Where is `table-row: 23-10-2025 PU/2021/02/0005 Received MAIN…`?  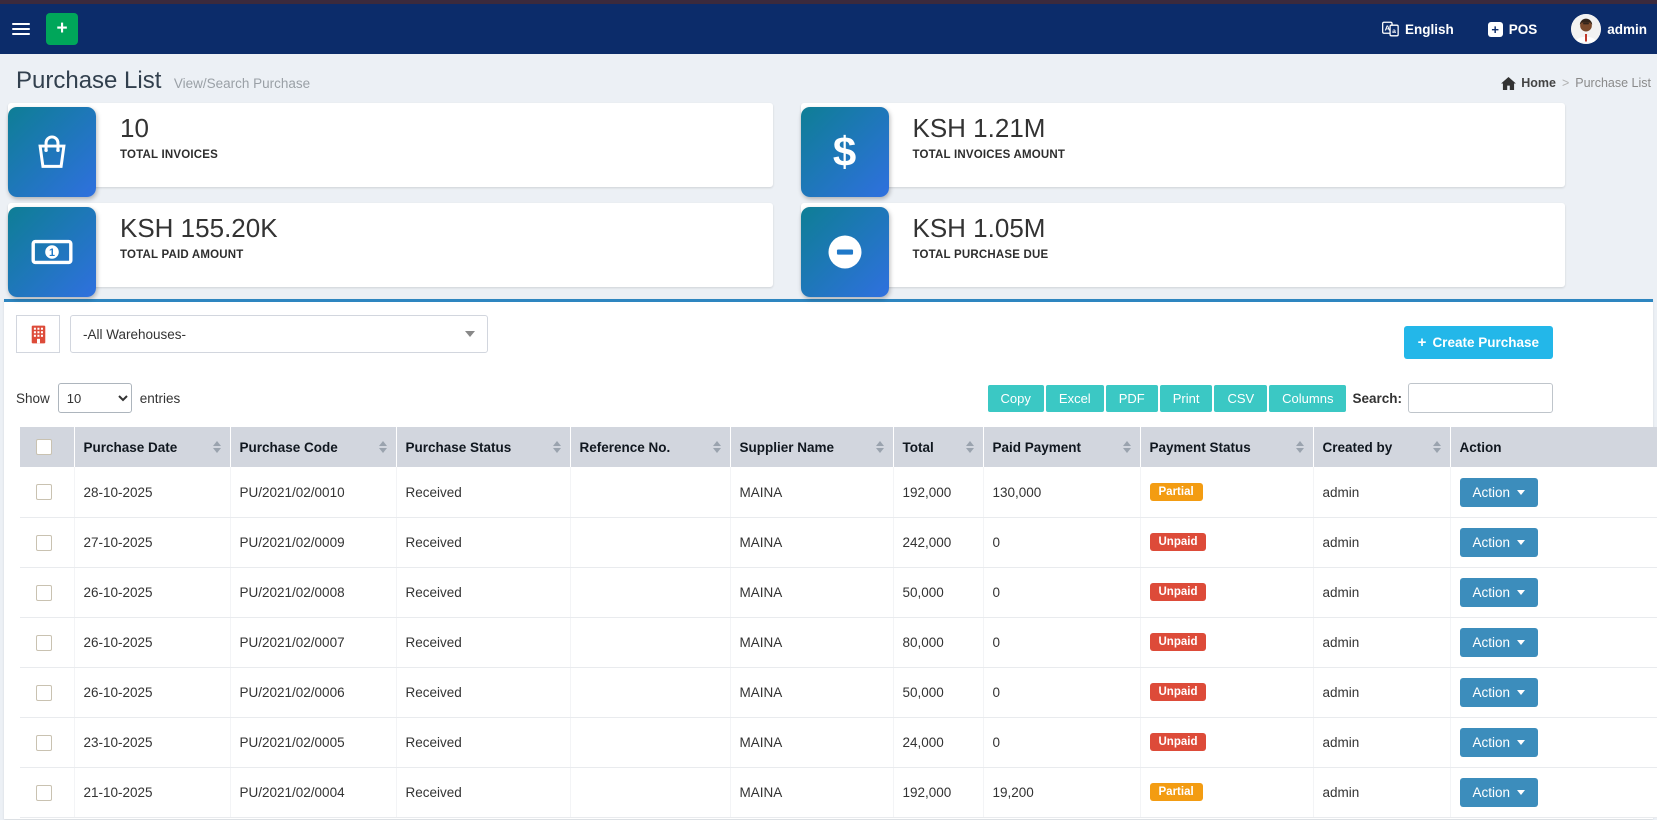 table-row: 23-10-2025 PU/2021/02/0005 Received MAIN… is located at coordinates (838, 742).